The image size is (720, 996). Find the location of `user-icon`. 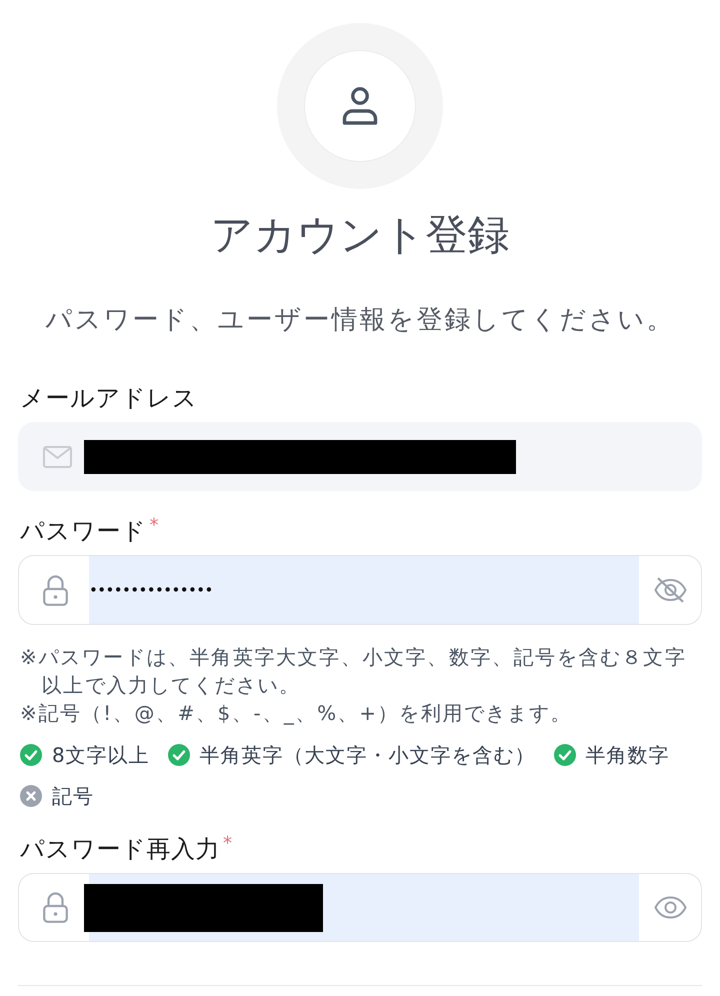

user-icon is located at coordinates (360, 106).